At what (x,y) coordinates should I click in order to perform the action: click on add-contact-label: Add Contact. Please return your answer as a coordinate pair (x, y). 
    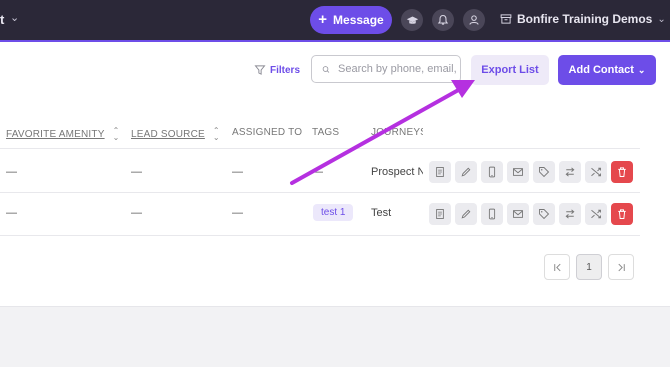
    Looking at the image, I should click on (601, 70).